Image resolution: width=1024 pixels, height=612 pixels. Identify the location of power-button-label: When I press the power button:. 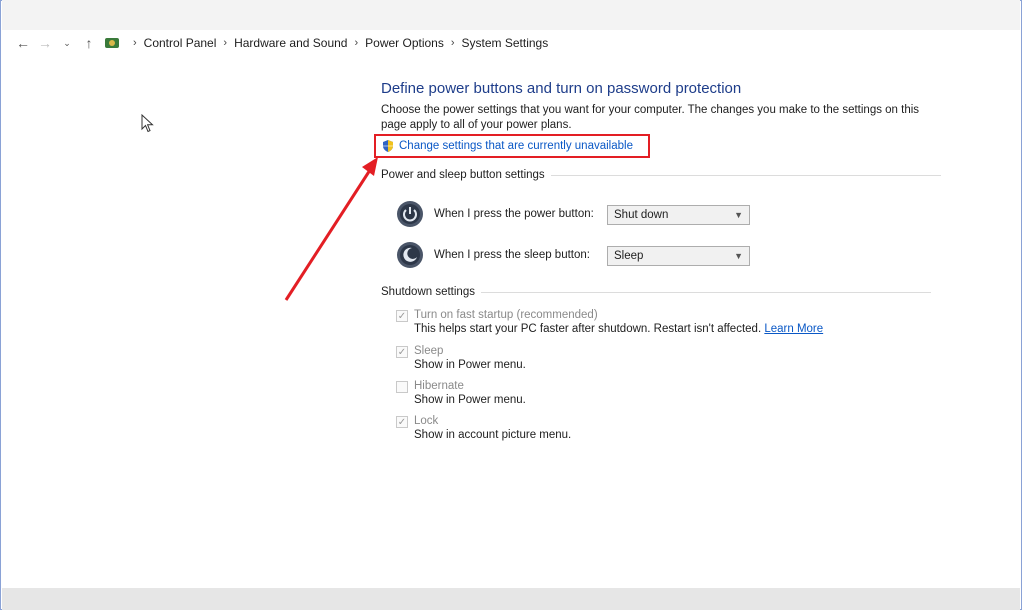
(514, 214).